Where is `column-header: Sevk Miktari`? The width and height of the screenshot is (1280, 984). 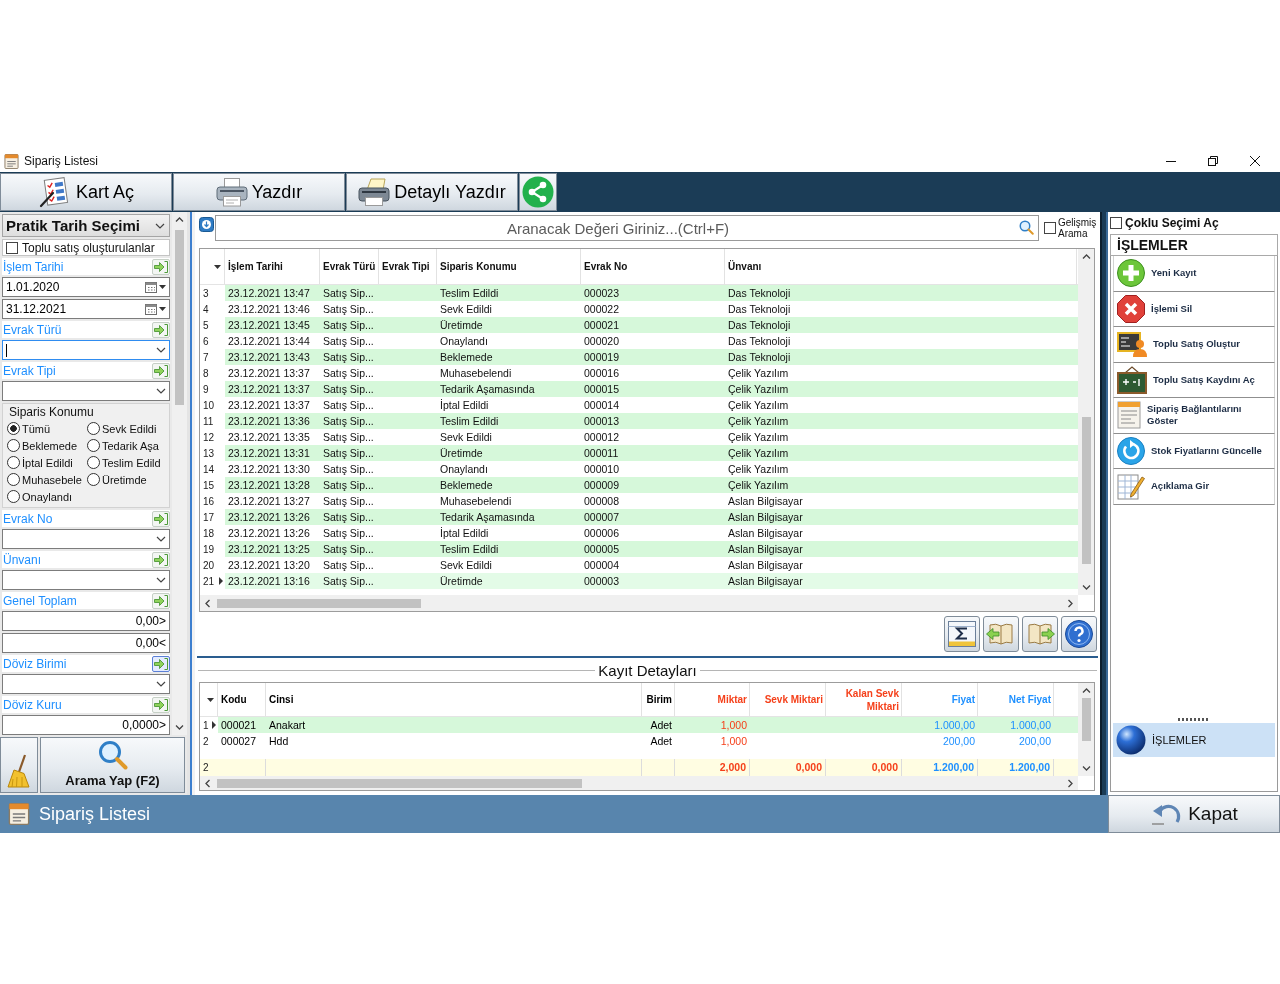 column-header: Sevk Miktari is located at coordinates (788, 699).